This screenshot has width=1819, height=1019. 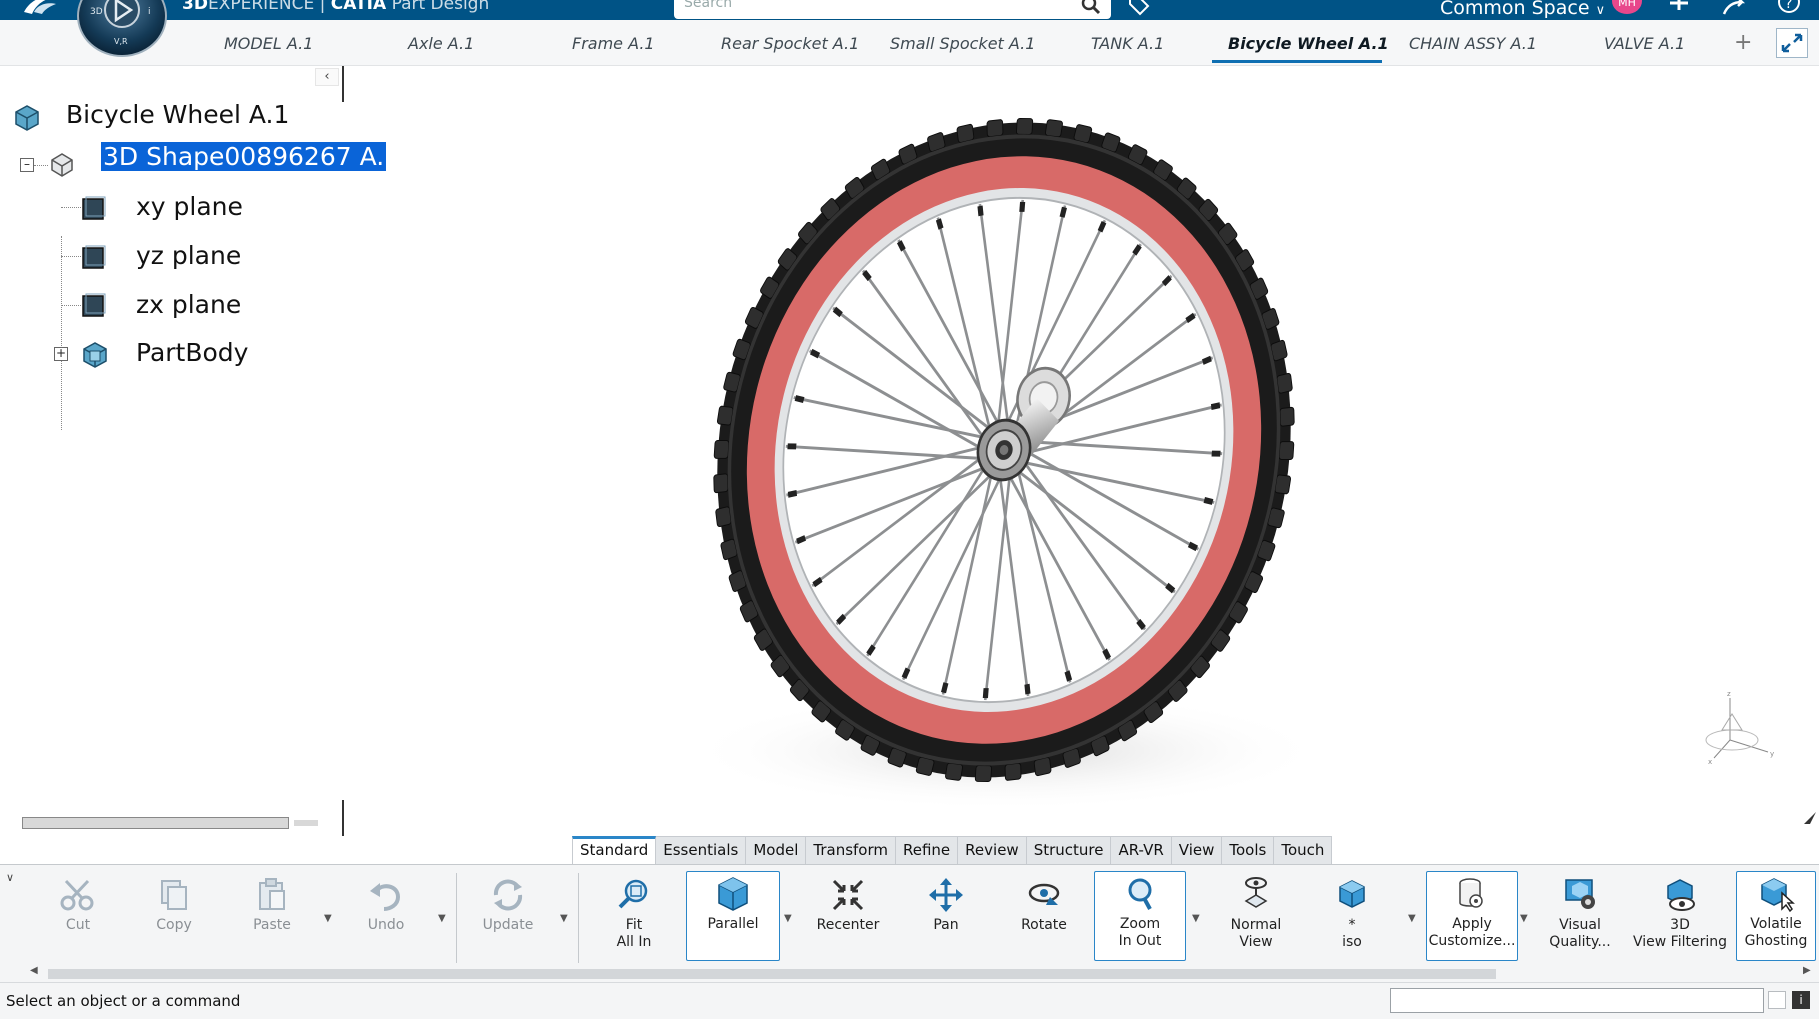 I want to click on tag-icon, so click(x=1139, y=9).